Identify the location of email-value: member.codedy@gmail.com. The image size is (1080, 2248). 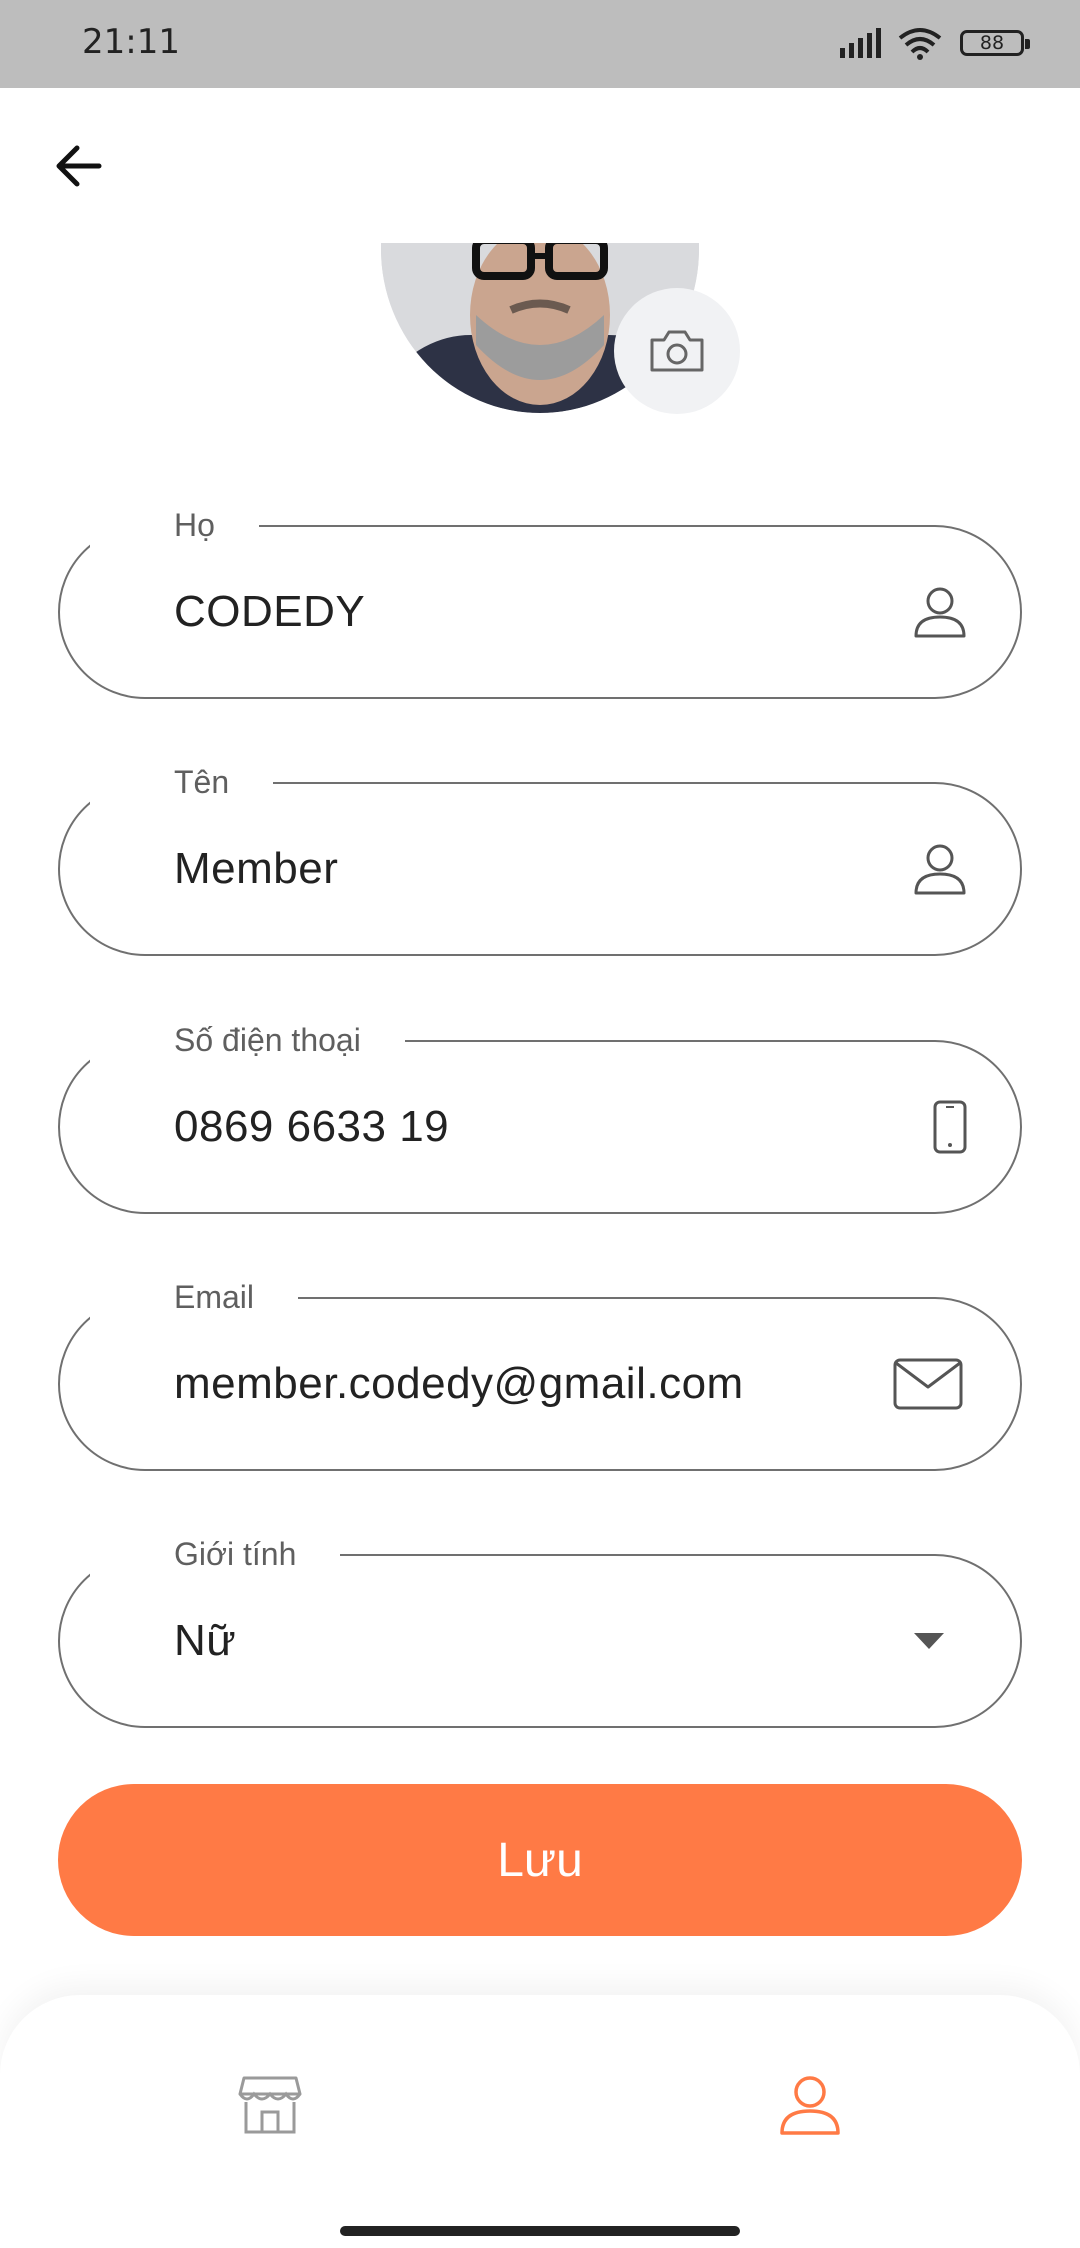
(459, 1384).